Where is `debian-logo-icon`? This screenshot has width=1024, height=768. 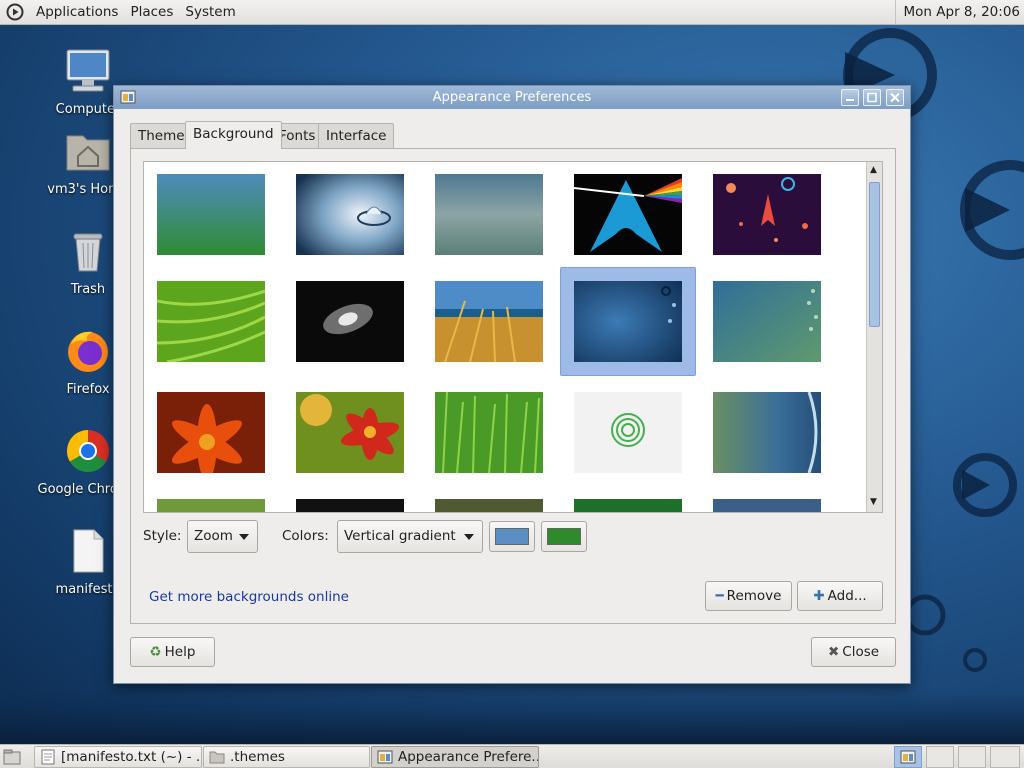 debian-logo-icon is located at coordinates (15, 12).